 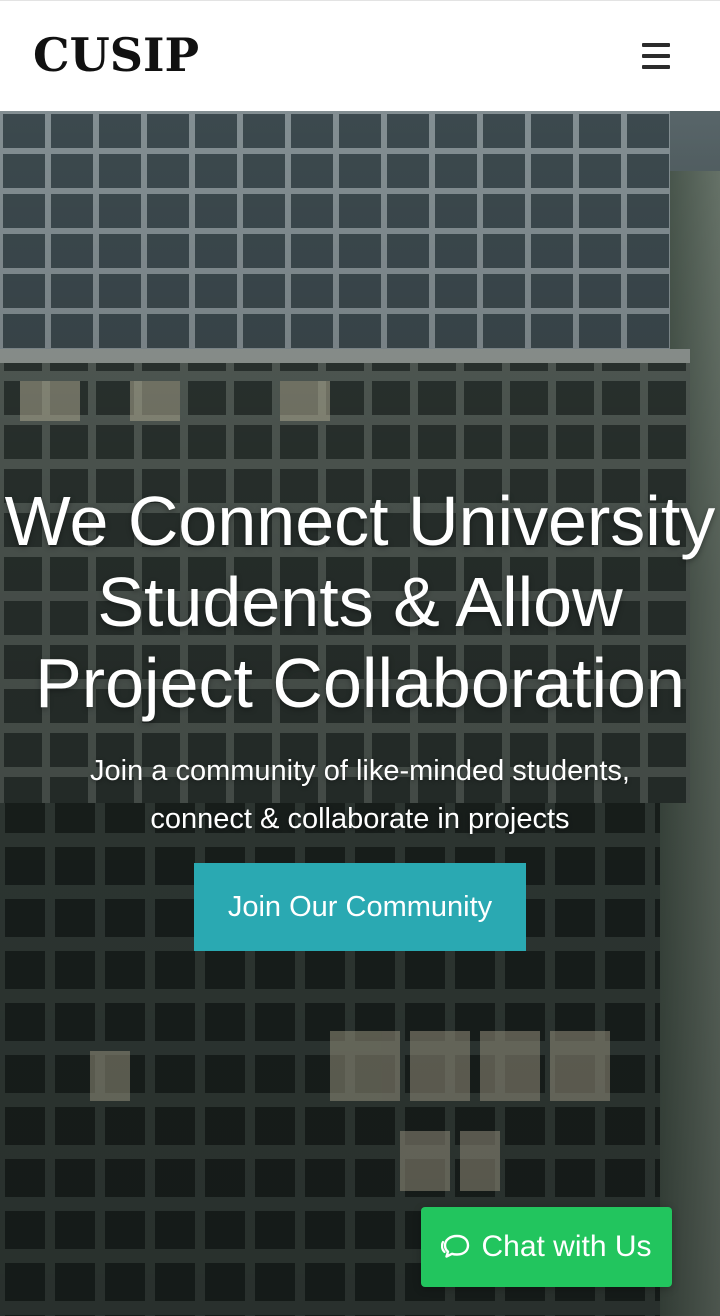 What do you see at coordinates (360, 55) in the screenshot?
I see `site-header: CUSIP` at bounding box center [360, 55].